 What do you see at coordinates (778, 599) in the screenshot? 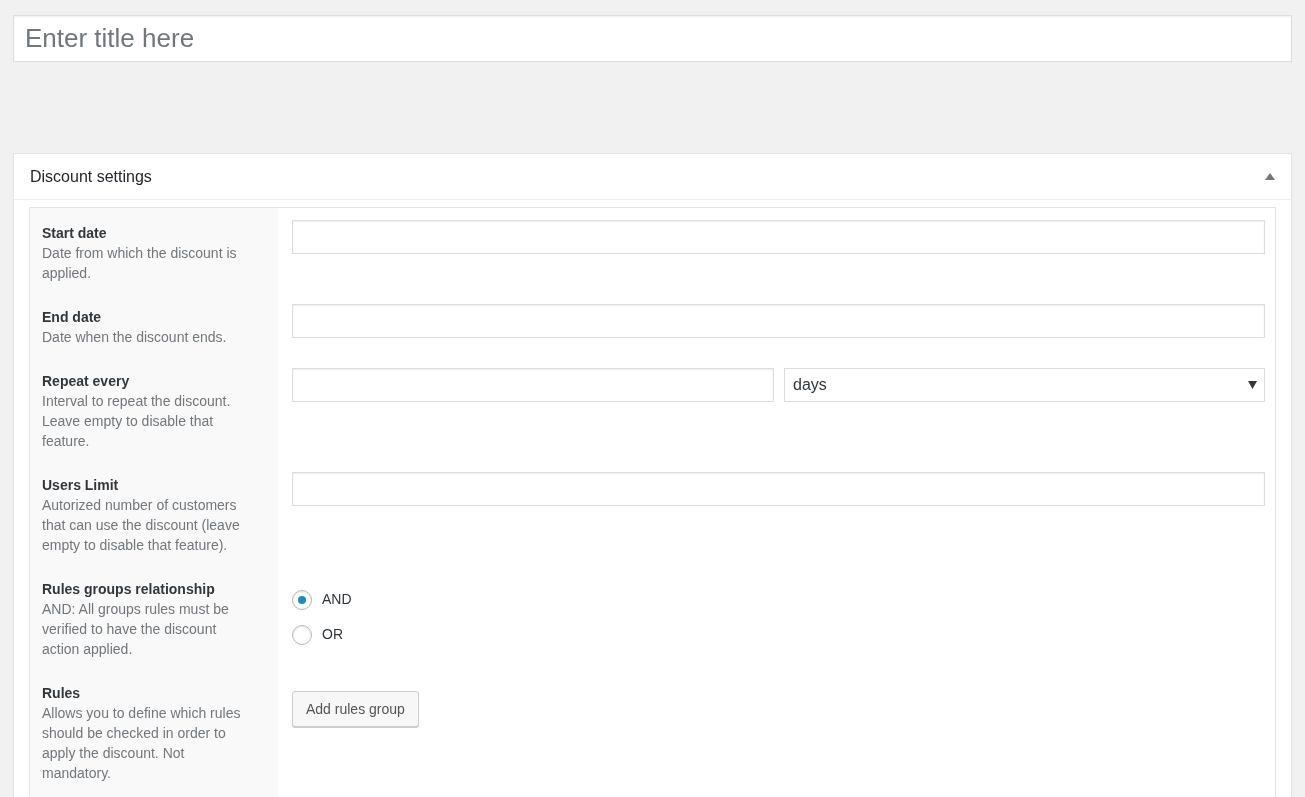
I see `radio-option: AND` at bounding box center [778, 599].